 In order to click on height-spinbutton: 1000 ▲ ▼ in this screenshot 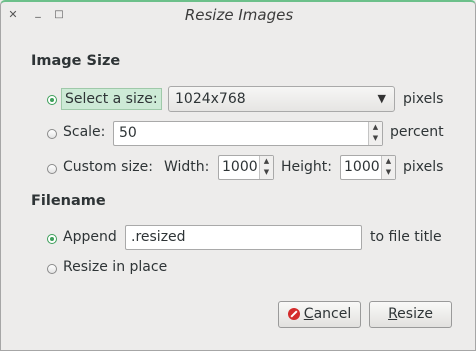, I will do `click(368, 167)`.